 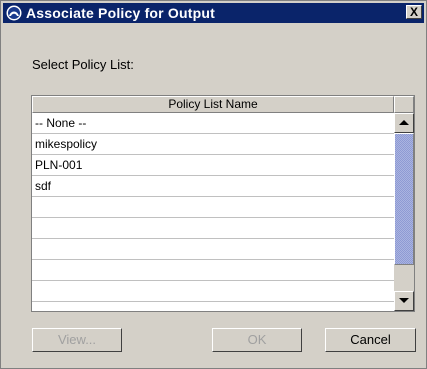 What do you see at coordinates (213, 165) in the screenshot?
I see `table-row: PLN-001` at bounding box center [213, 165].